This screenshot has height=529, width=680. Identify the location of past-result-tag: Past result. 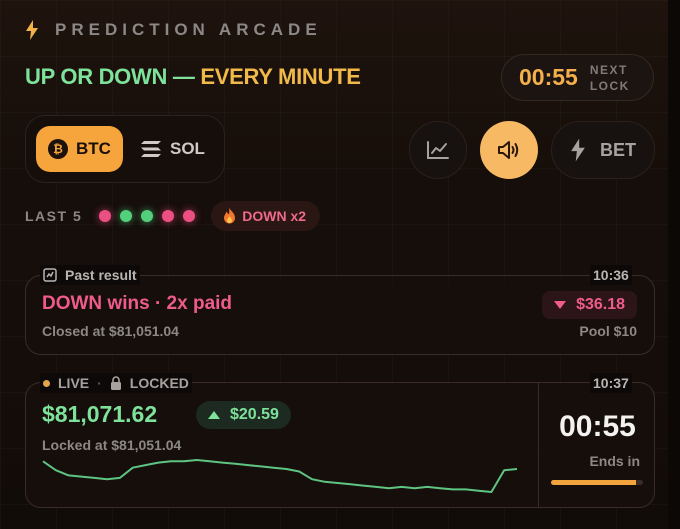
(90, 275).